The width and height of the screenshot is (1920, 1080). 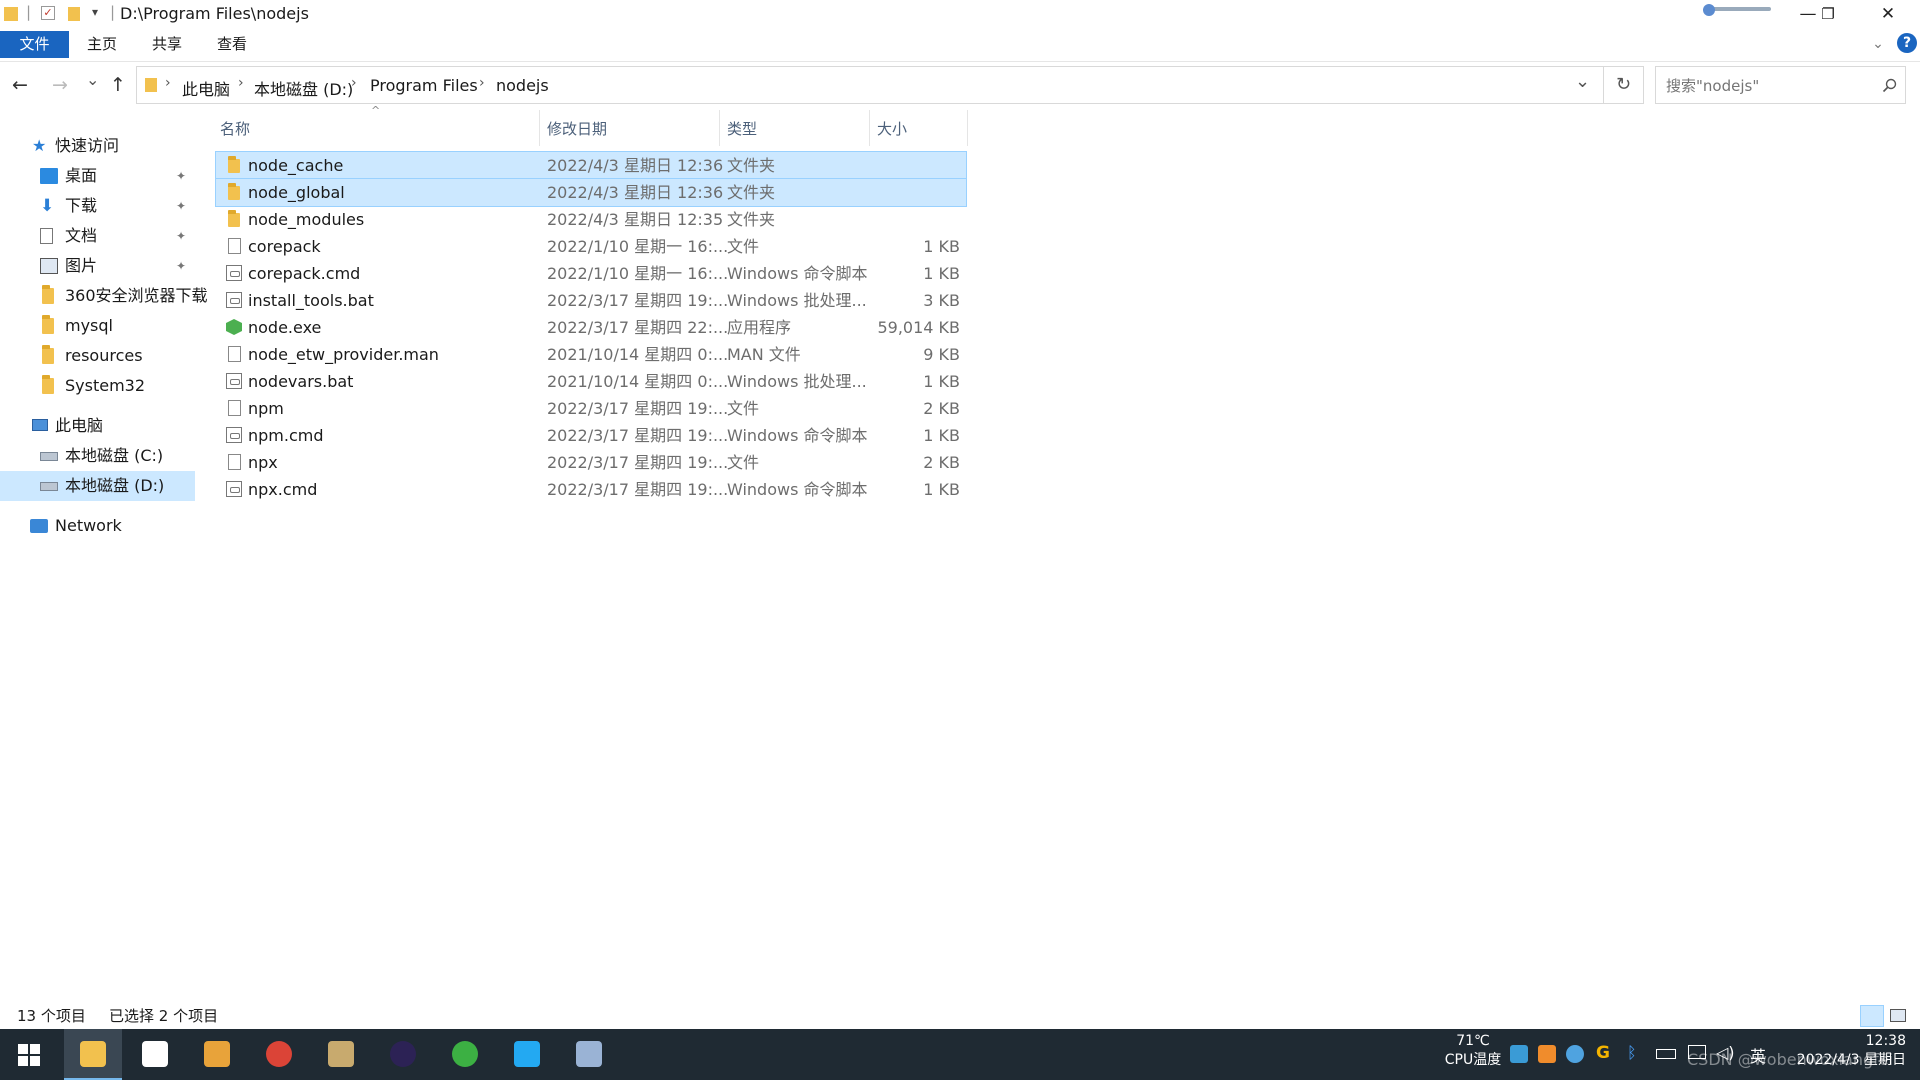 What do you see at coordinates (167, 44) in the screenshot?
I see `tab-share: 共享` at bounding box center [167, 44].